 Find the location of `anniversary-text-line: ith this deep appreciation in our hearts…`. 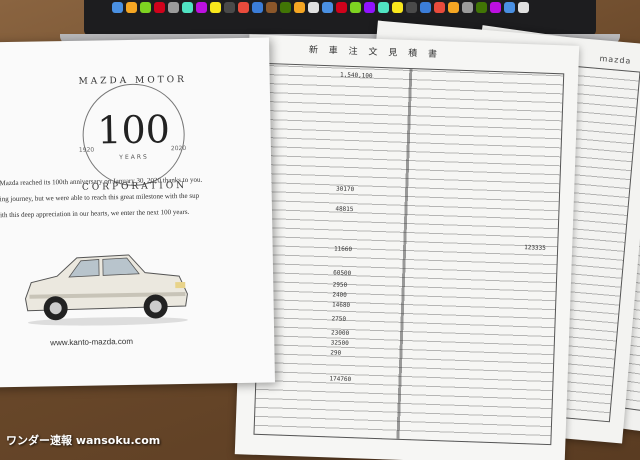

anniversary-text-line: ith this deep appreciation in our hearts… is located at coordinates (95, 213).